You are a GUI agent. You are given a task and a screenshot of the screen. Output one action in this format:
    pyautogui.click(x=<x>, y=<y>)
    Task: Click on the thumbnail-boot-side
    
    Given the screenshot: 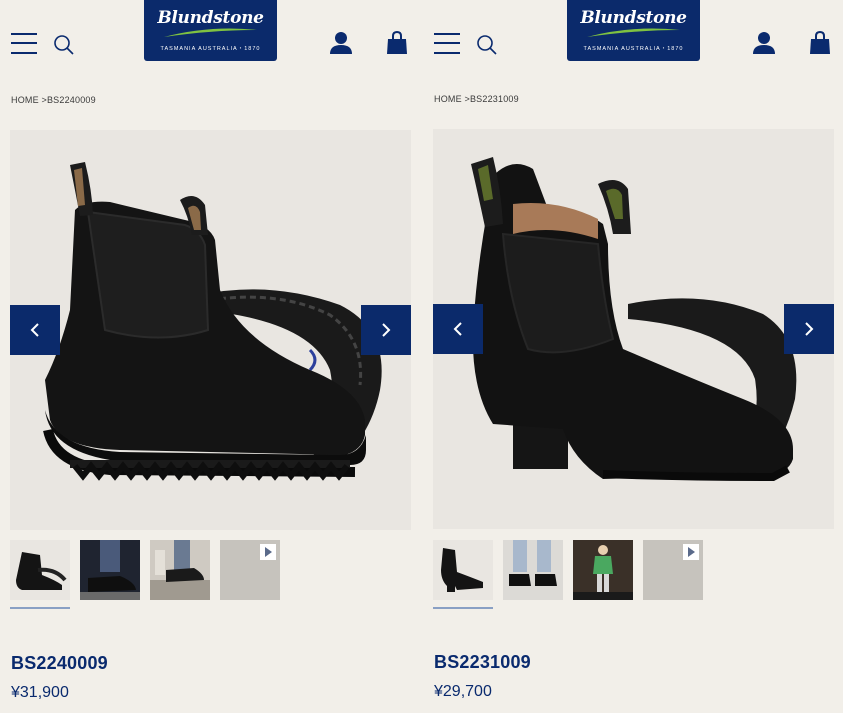 What is the action you would take?
    pyautogui.click(x=40, y=570)
    